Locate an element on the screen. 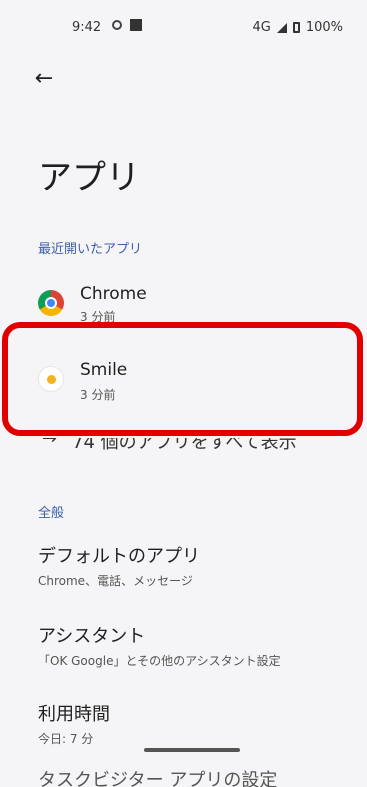 The width and height of the screenshot is (367, 787). status-bar: 9:42 4G 100% is located at coordinates (183, 28).